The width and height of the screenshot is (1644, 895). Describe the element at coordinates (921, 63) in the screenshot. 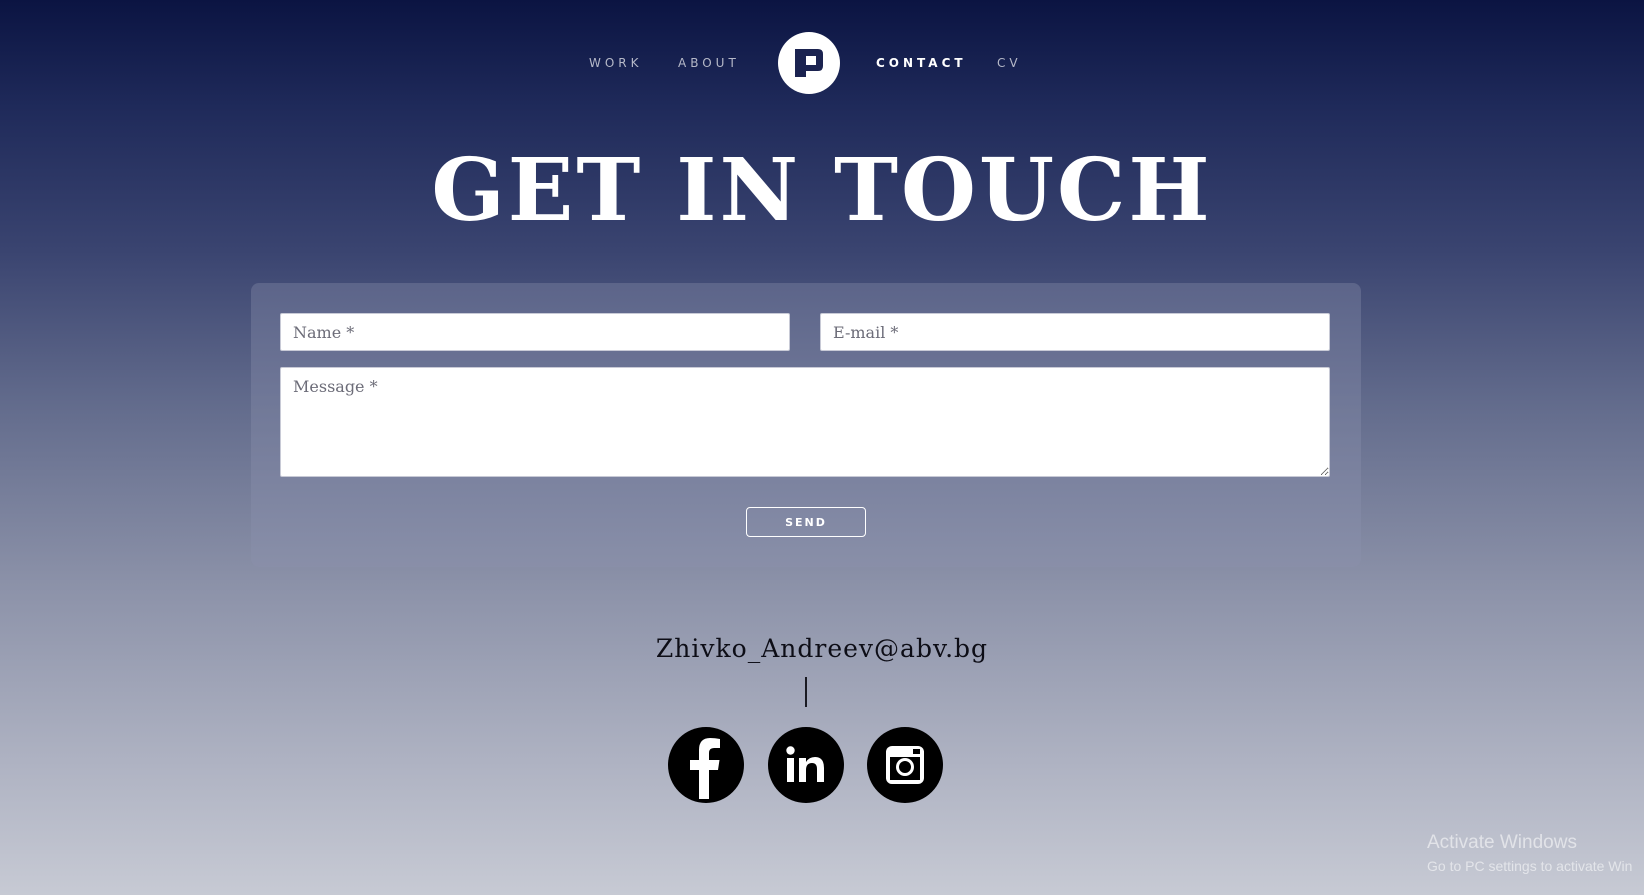

I see `nav-item-contact: CONTACT` at that location.